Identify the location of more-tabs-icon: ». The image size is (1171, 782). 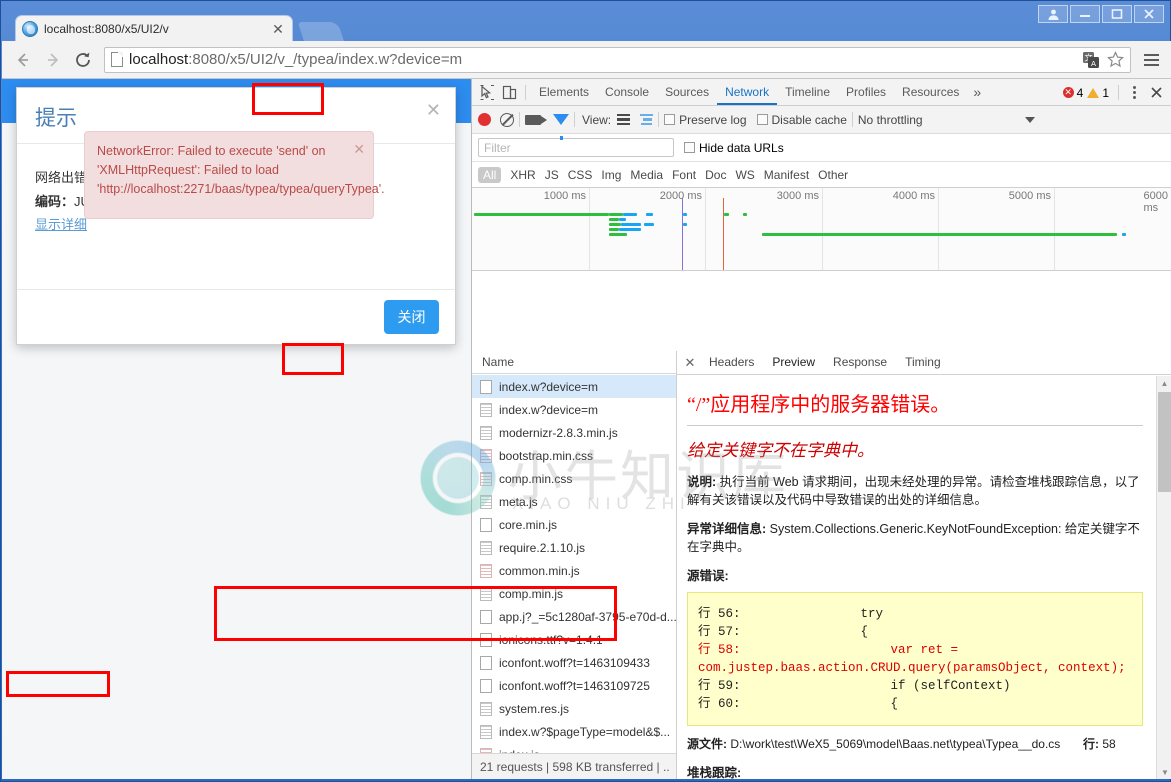
(977, 92).